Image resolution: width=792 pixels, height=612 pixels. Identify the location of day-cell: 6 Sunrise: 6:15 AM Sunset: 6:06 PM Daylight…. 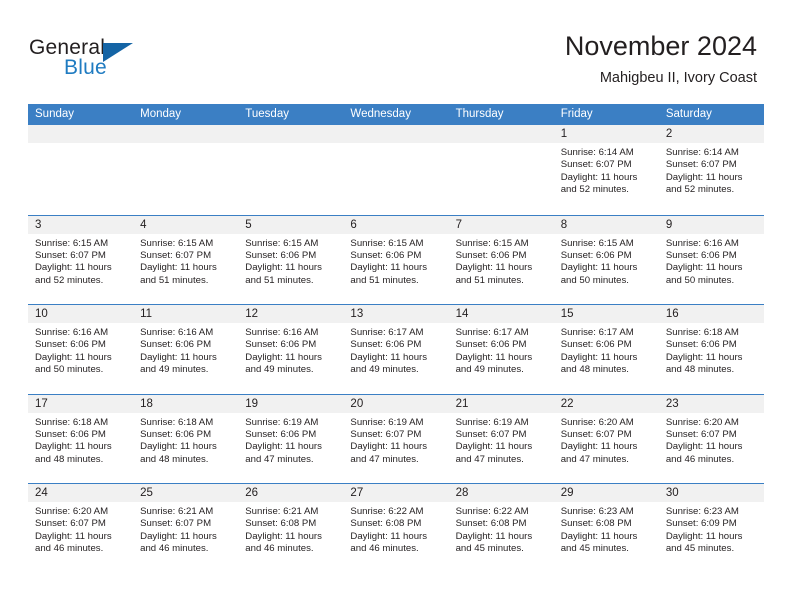
(396, 259).